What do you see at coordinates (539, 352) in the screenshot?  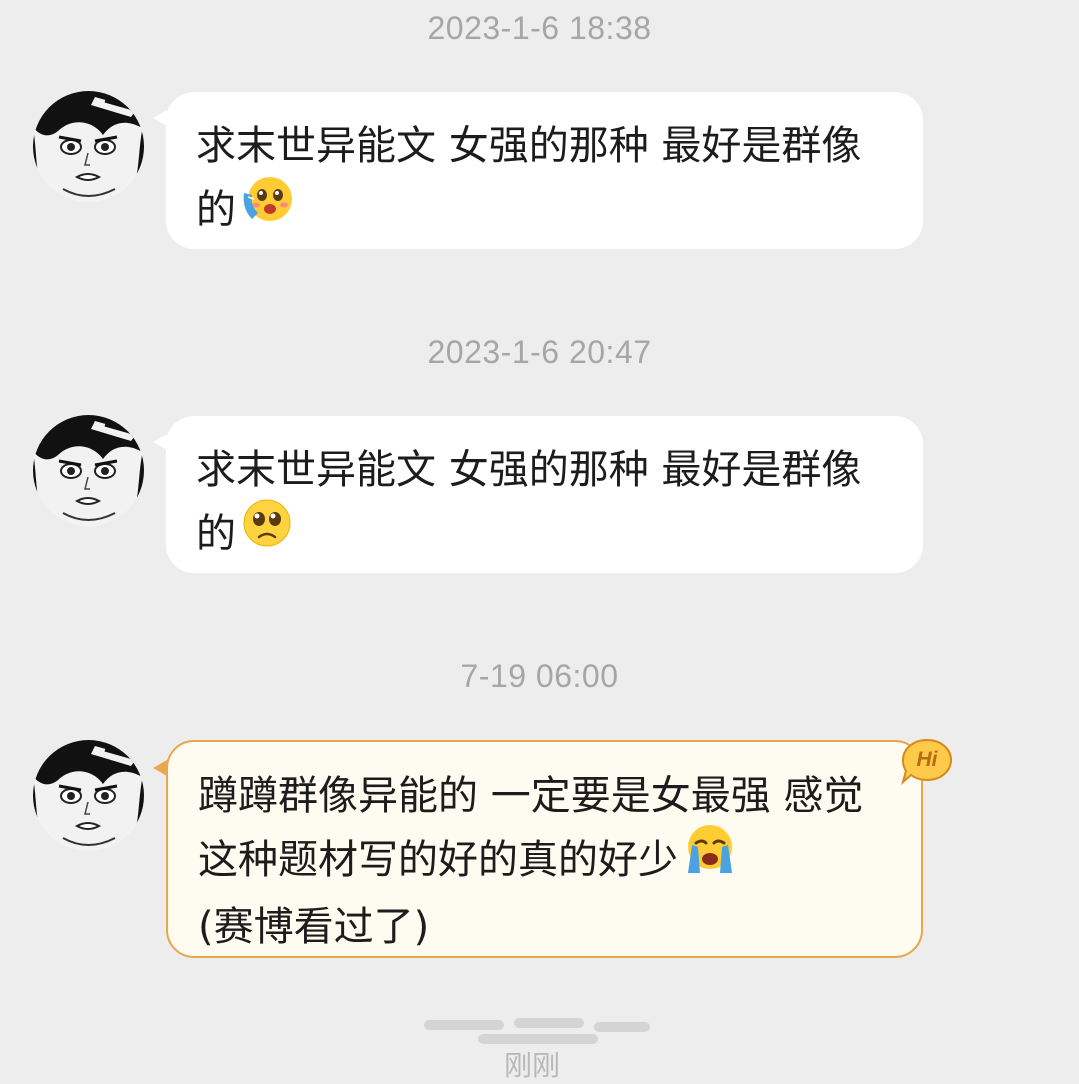 I see `timestamp: 2023-1-6 20:47` at bounding box center [539, 352].